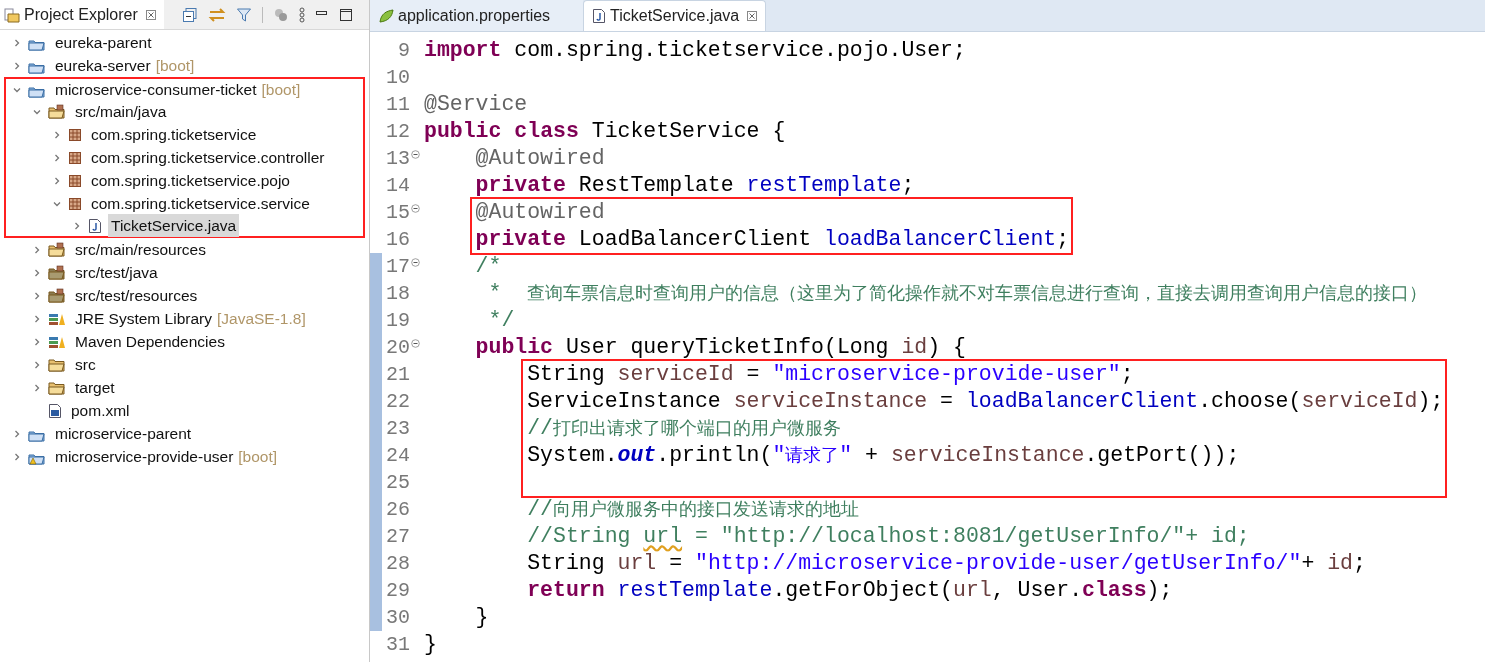 Image resolution: width=1485 pixels, height=662 pixels. What do you see at coordinates (397, 293) in the screenshot?
I see `line-number: 18` at bounding box center [397, 293].